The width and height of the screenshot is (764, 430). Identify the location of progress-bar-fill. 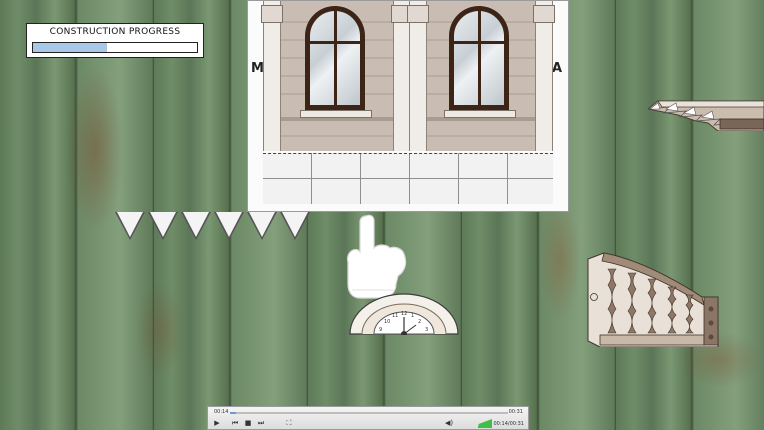
(70, 47).